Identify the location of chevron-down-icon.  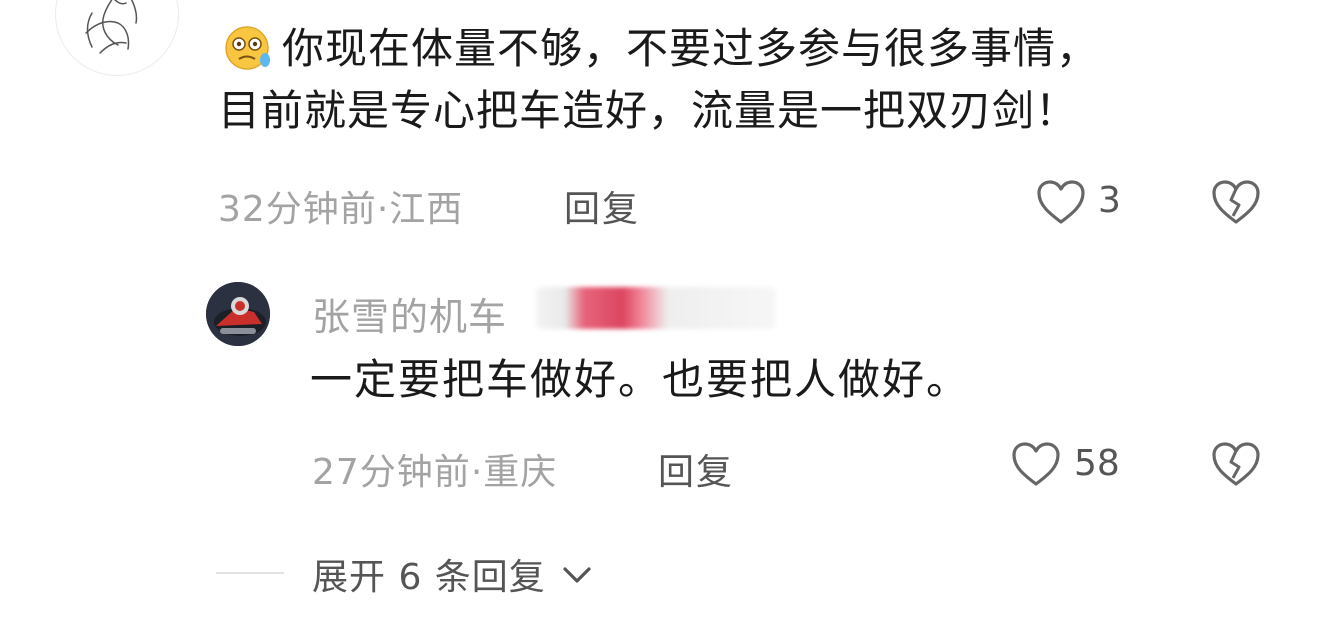
(577, 575).